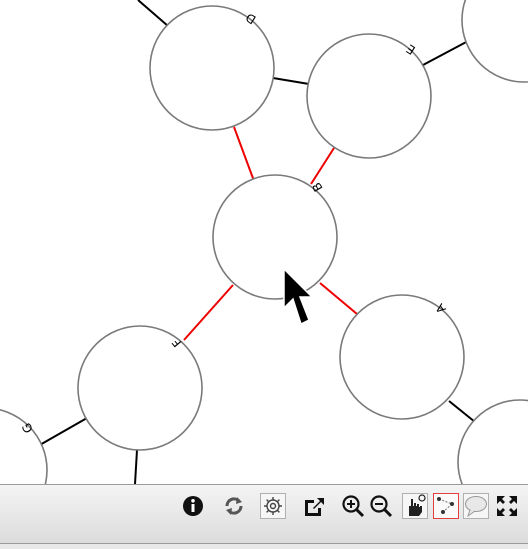  What do you see at coordinates (208, 312) in the screenshot?
I see `edge-b-f` at bounding box center [208, 312].